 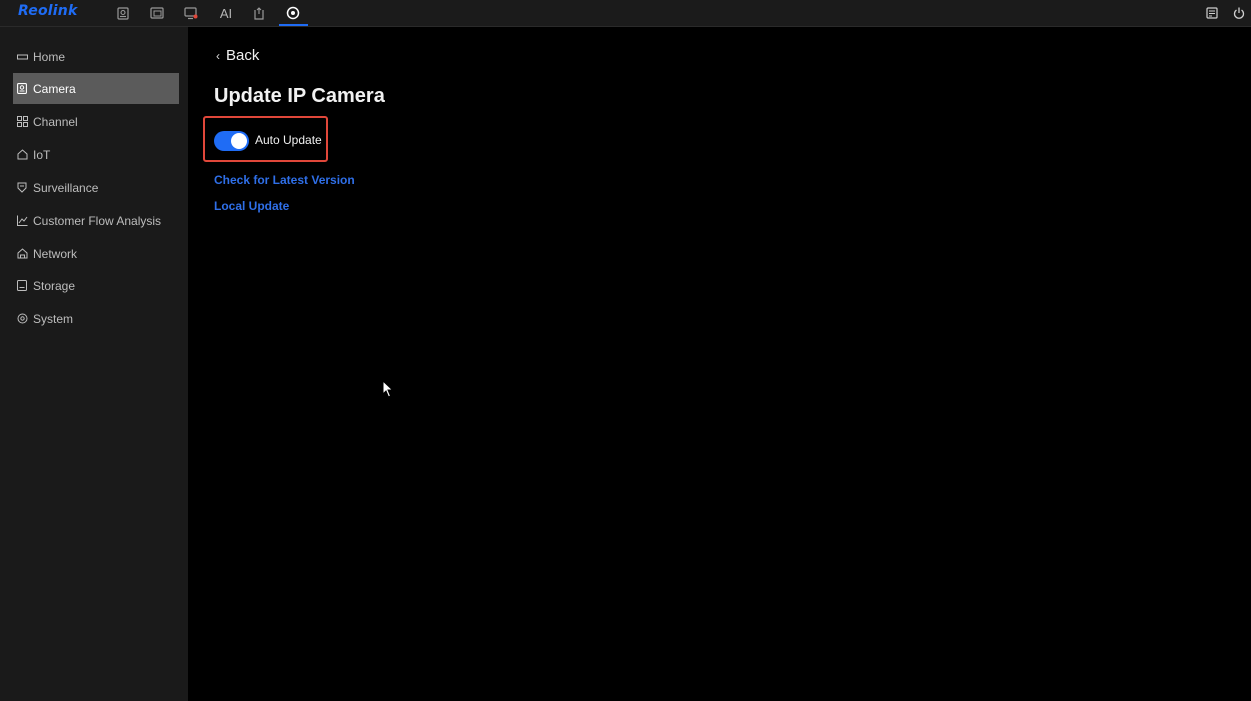 I want to click on message-icon, so click(x=1212, y=13).